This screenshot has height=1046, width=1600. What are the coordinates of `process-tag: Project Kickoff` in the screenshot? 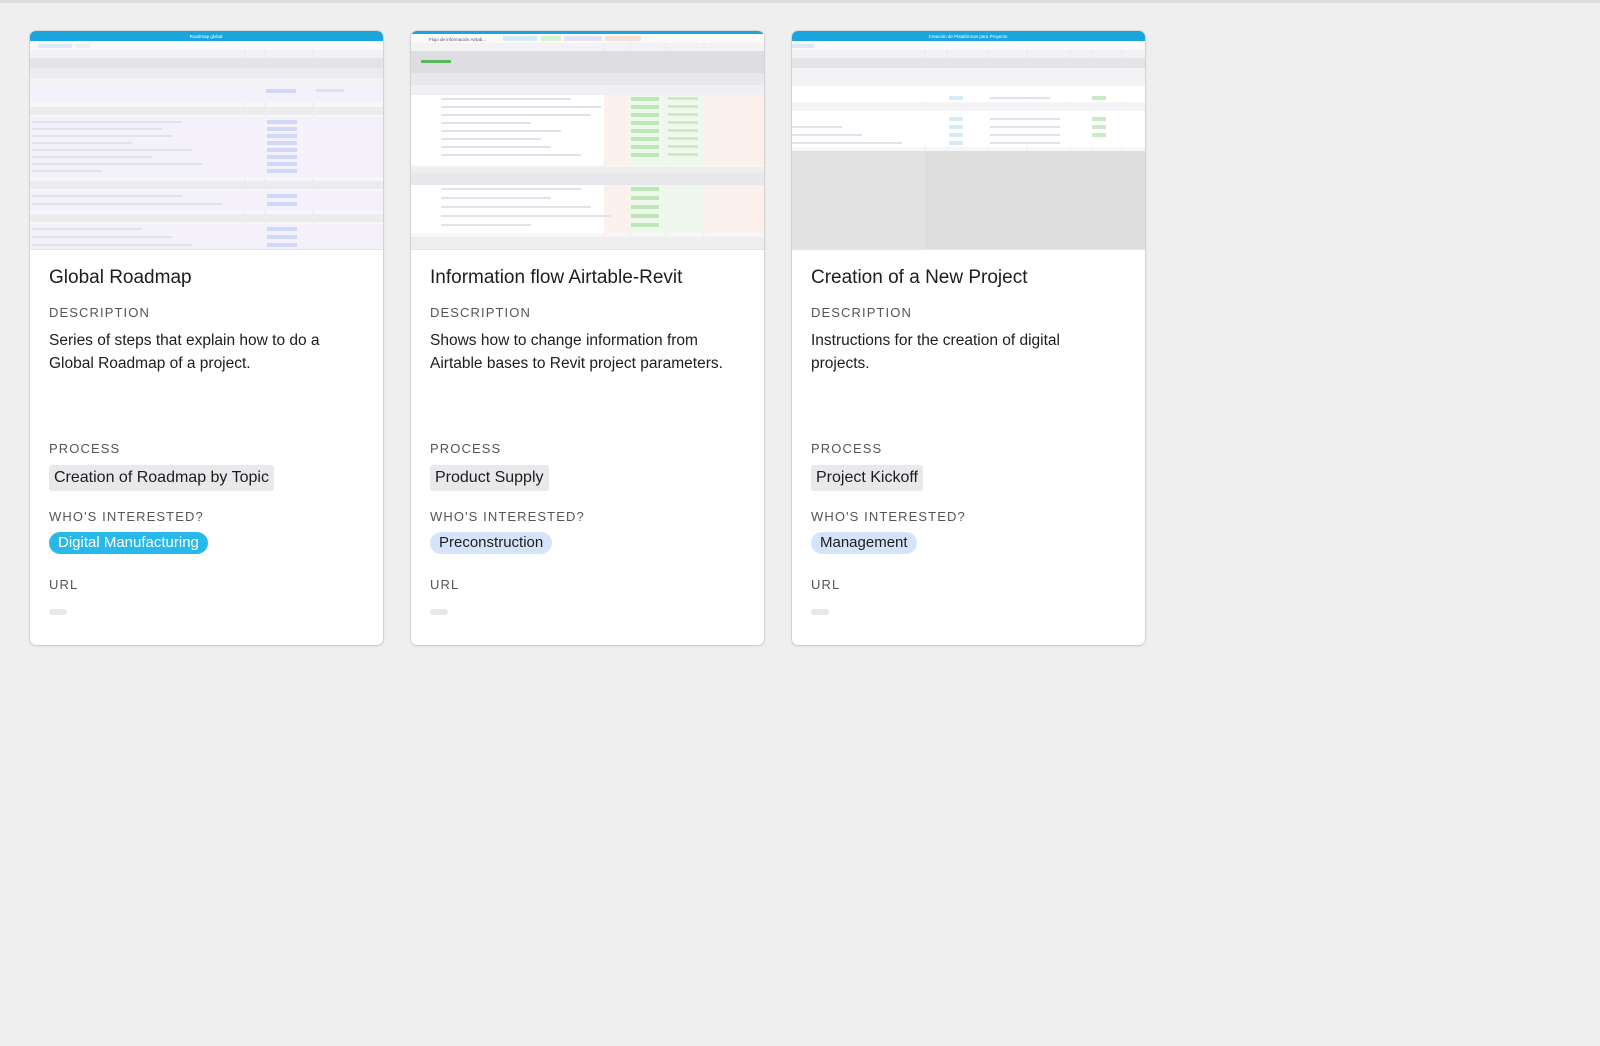 It's located at (867, 478).